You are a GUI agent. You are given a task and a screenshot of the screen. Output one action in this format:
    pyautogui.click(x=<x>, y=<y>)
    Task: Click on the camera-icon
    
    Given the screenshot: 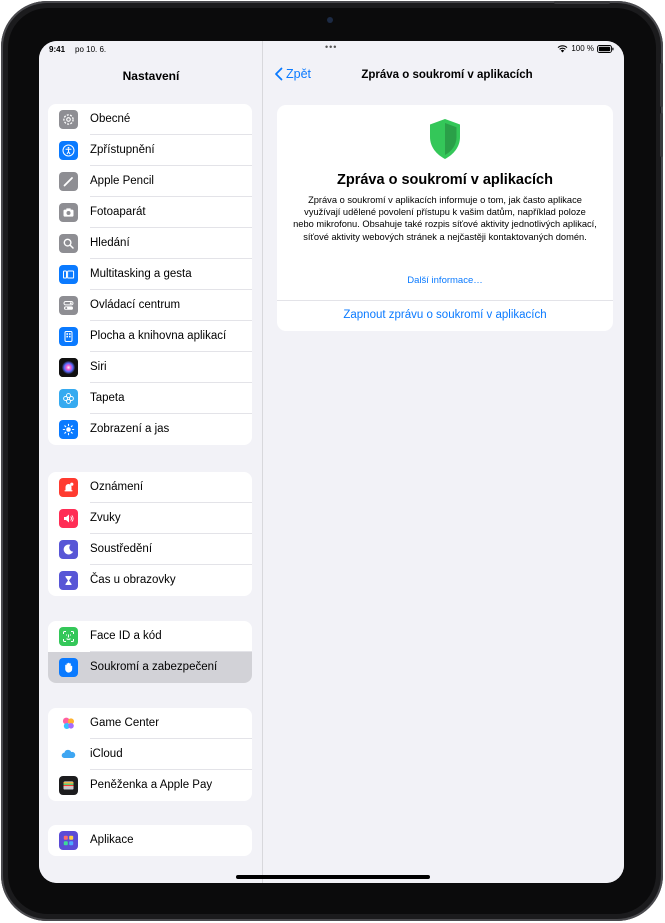 What is the action you would take?
    pyautogui.click(x=68, y=212)
    